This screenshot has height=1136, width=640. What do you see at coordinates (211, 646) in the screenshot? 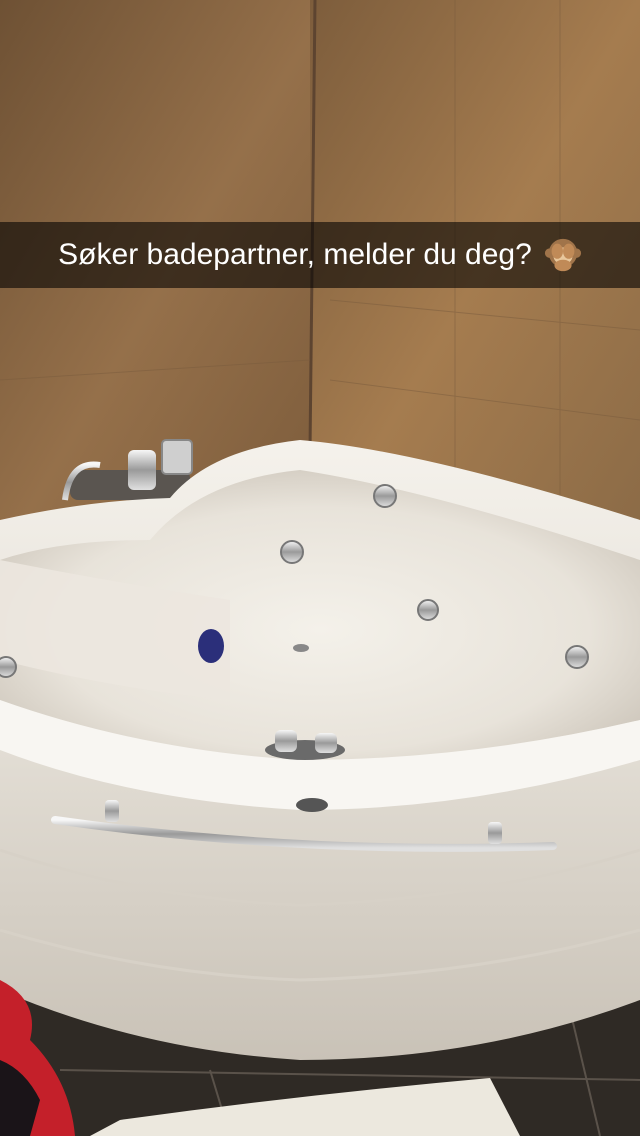
I see `blue-plug` at bounding box center [211, 646].